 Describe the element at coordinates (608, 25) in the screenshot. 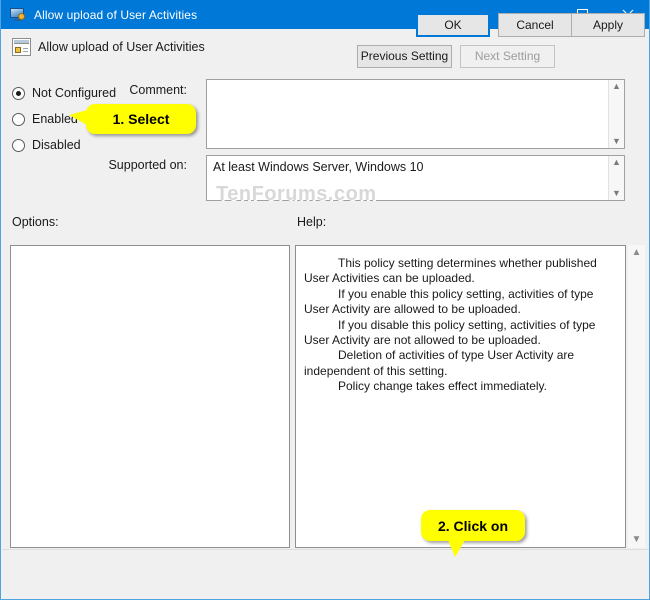

I see `apply-button: Apply` at that location.